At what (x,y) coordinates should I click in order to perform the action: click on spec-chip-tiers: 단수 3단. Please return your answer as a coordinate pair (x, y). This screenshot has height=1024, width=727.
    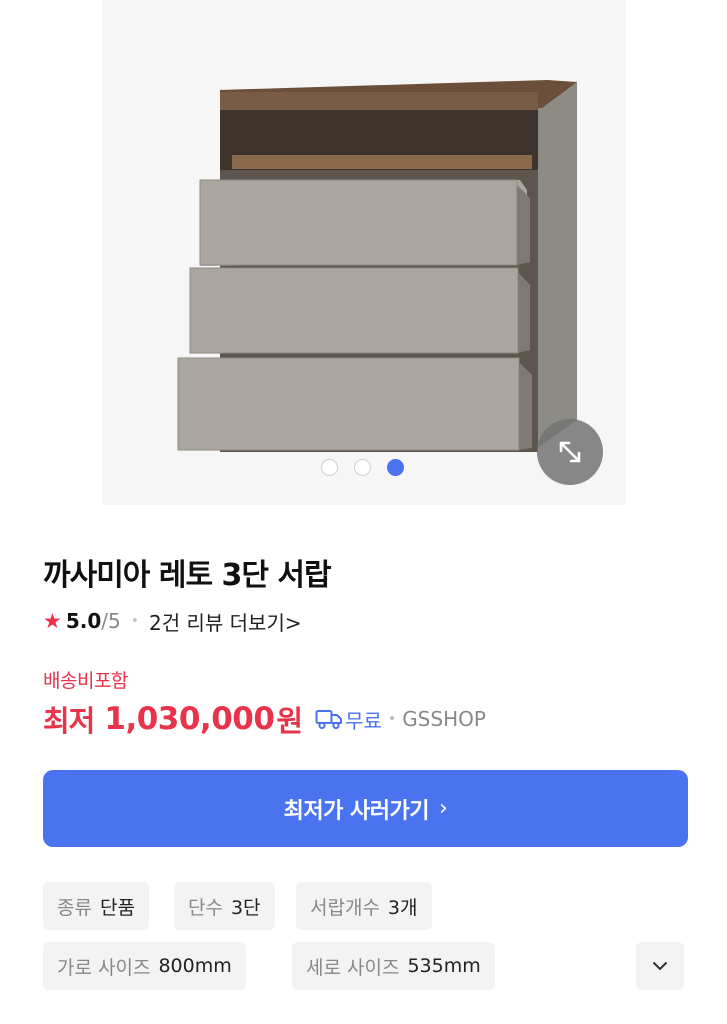
    Looking at the image, I should click on (224, 906).